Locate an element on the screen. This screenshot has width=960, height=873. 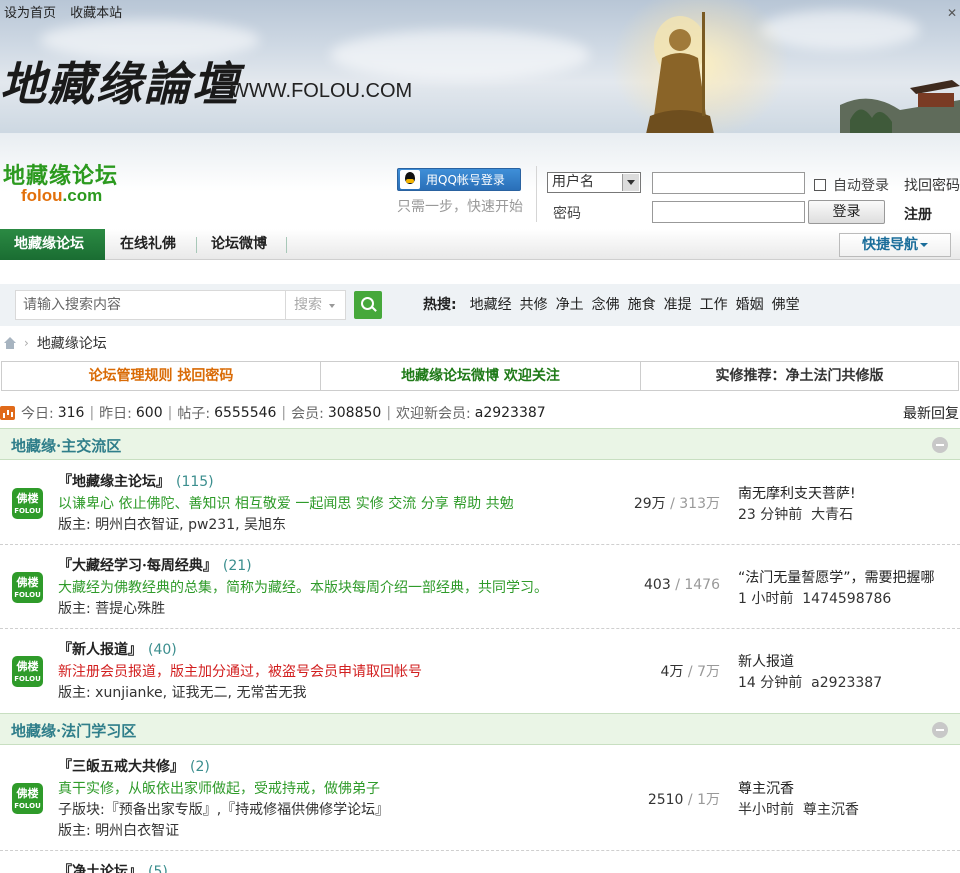
register-link: 注册 is located at coordinates (918, 214).